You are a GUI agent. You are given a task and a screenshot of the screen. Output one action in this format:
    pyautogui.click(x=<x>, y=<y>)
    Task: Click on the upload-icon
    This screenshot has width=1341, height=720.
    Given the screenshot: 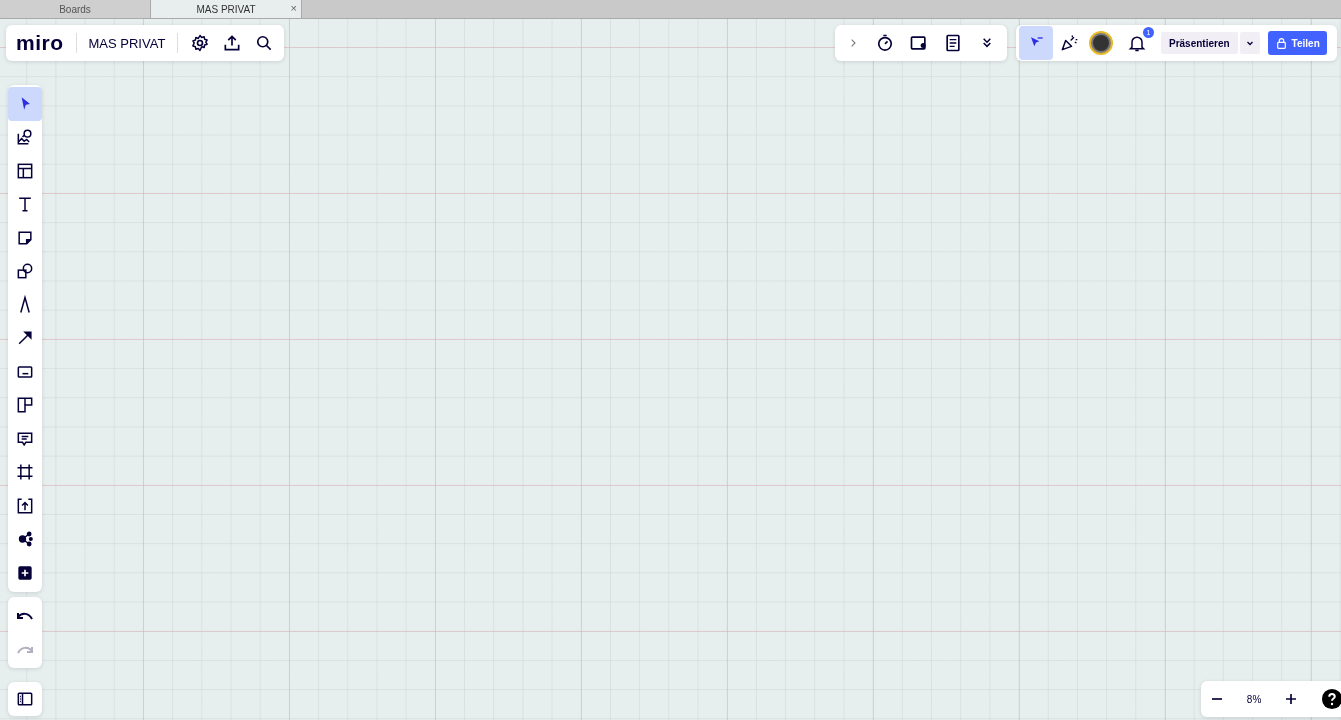 What is the action you would take?
    pyautogui.click(x=232, y=43)
    